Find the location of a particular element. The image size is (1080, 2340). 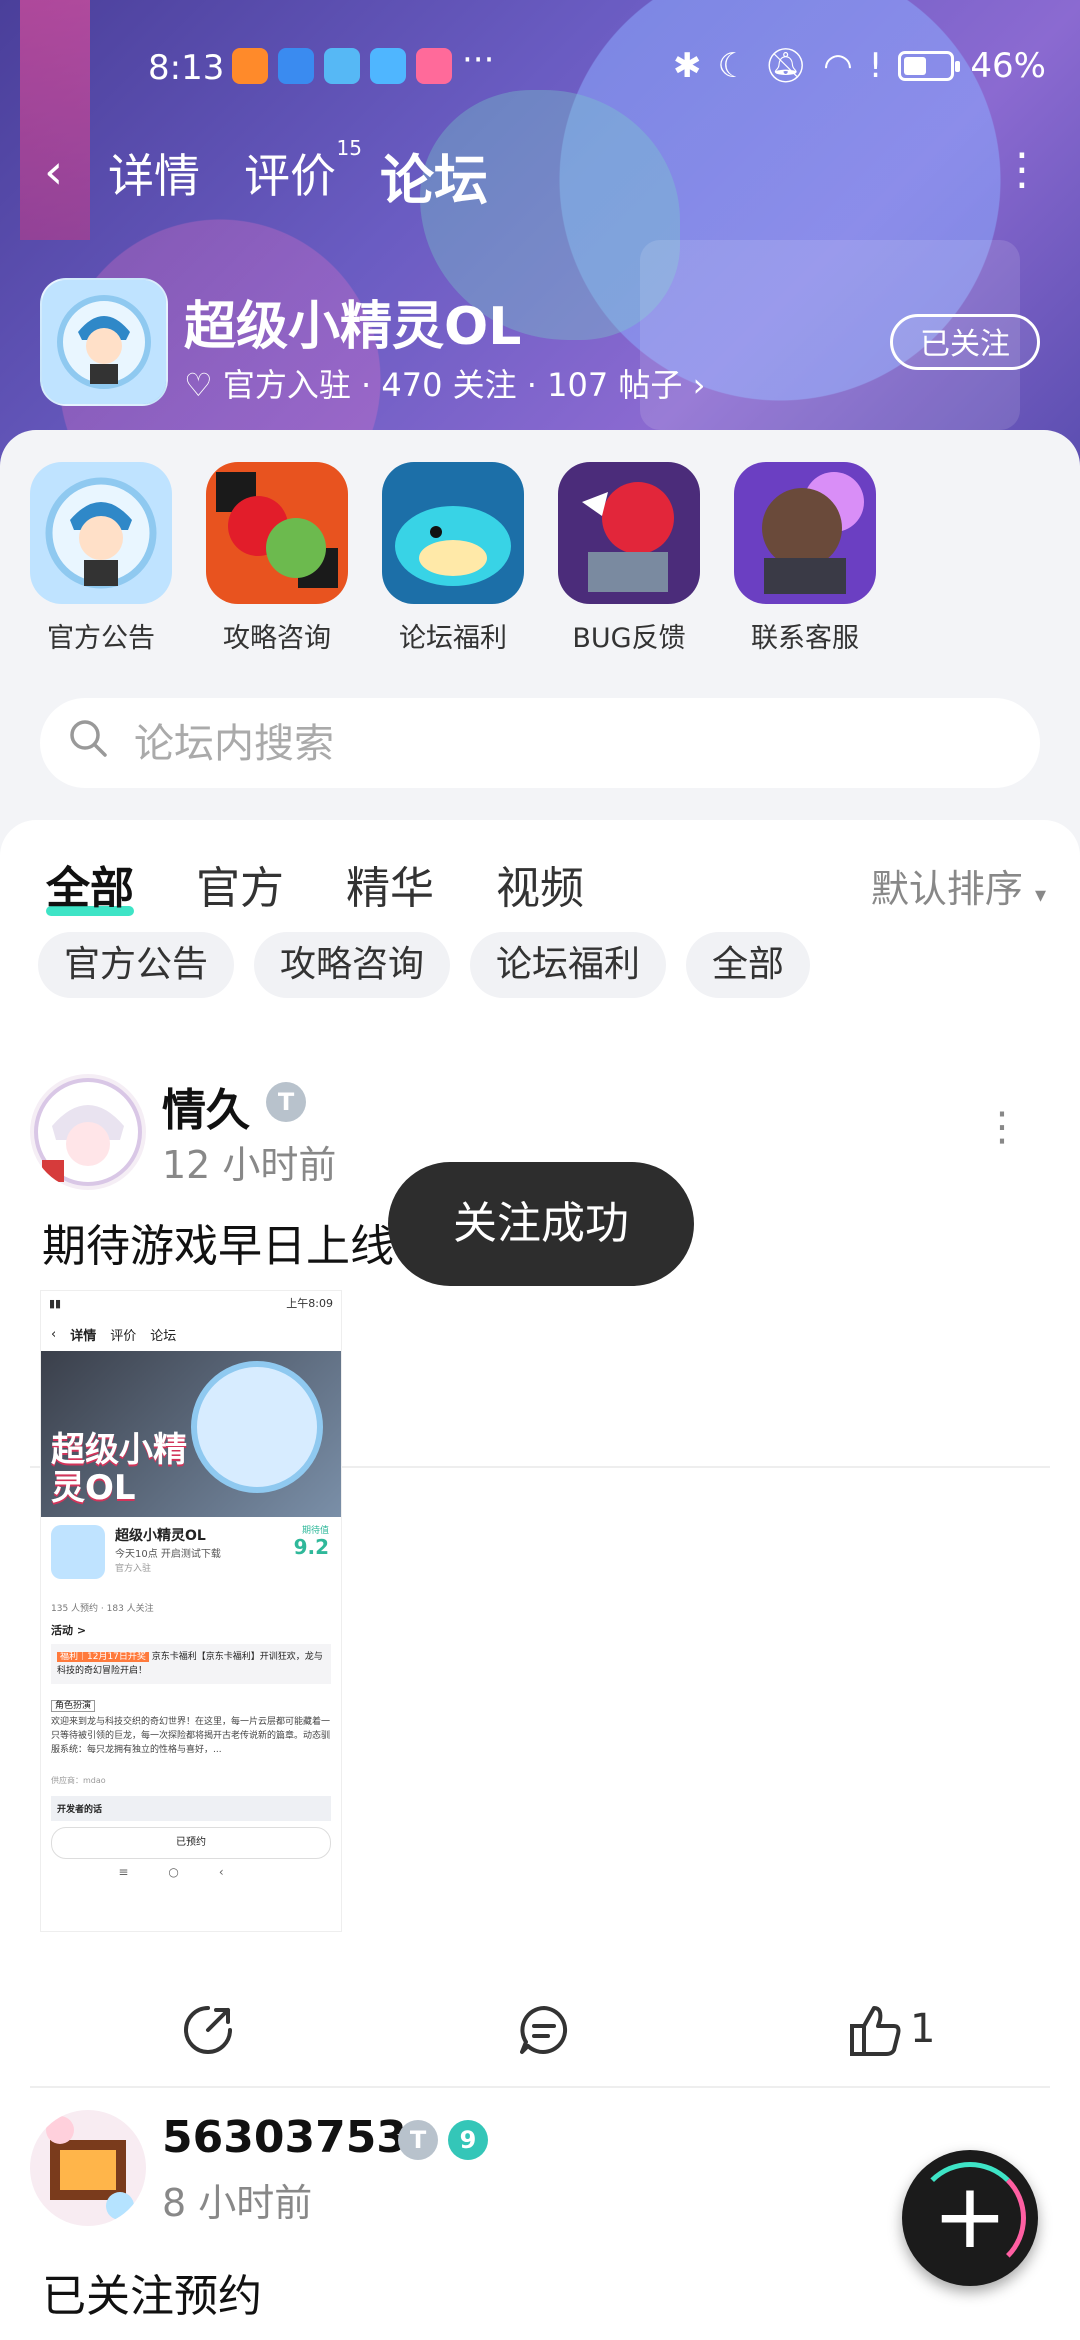

tab-review: 评价 15 is located at coordinates (303, 171).